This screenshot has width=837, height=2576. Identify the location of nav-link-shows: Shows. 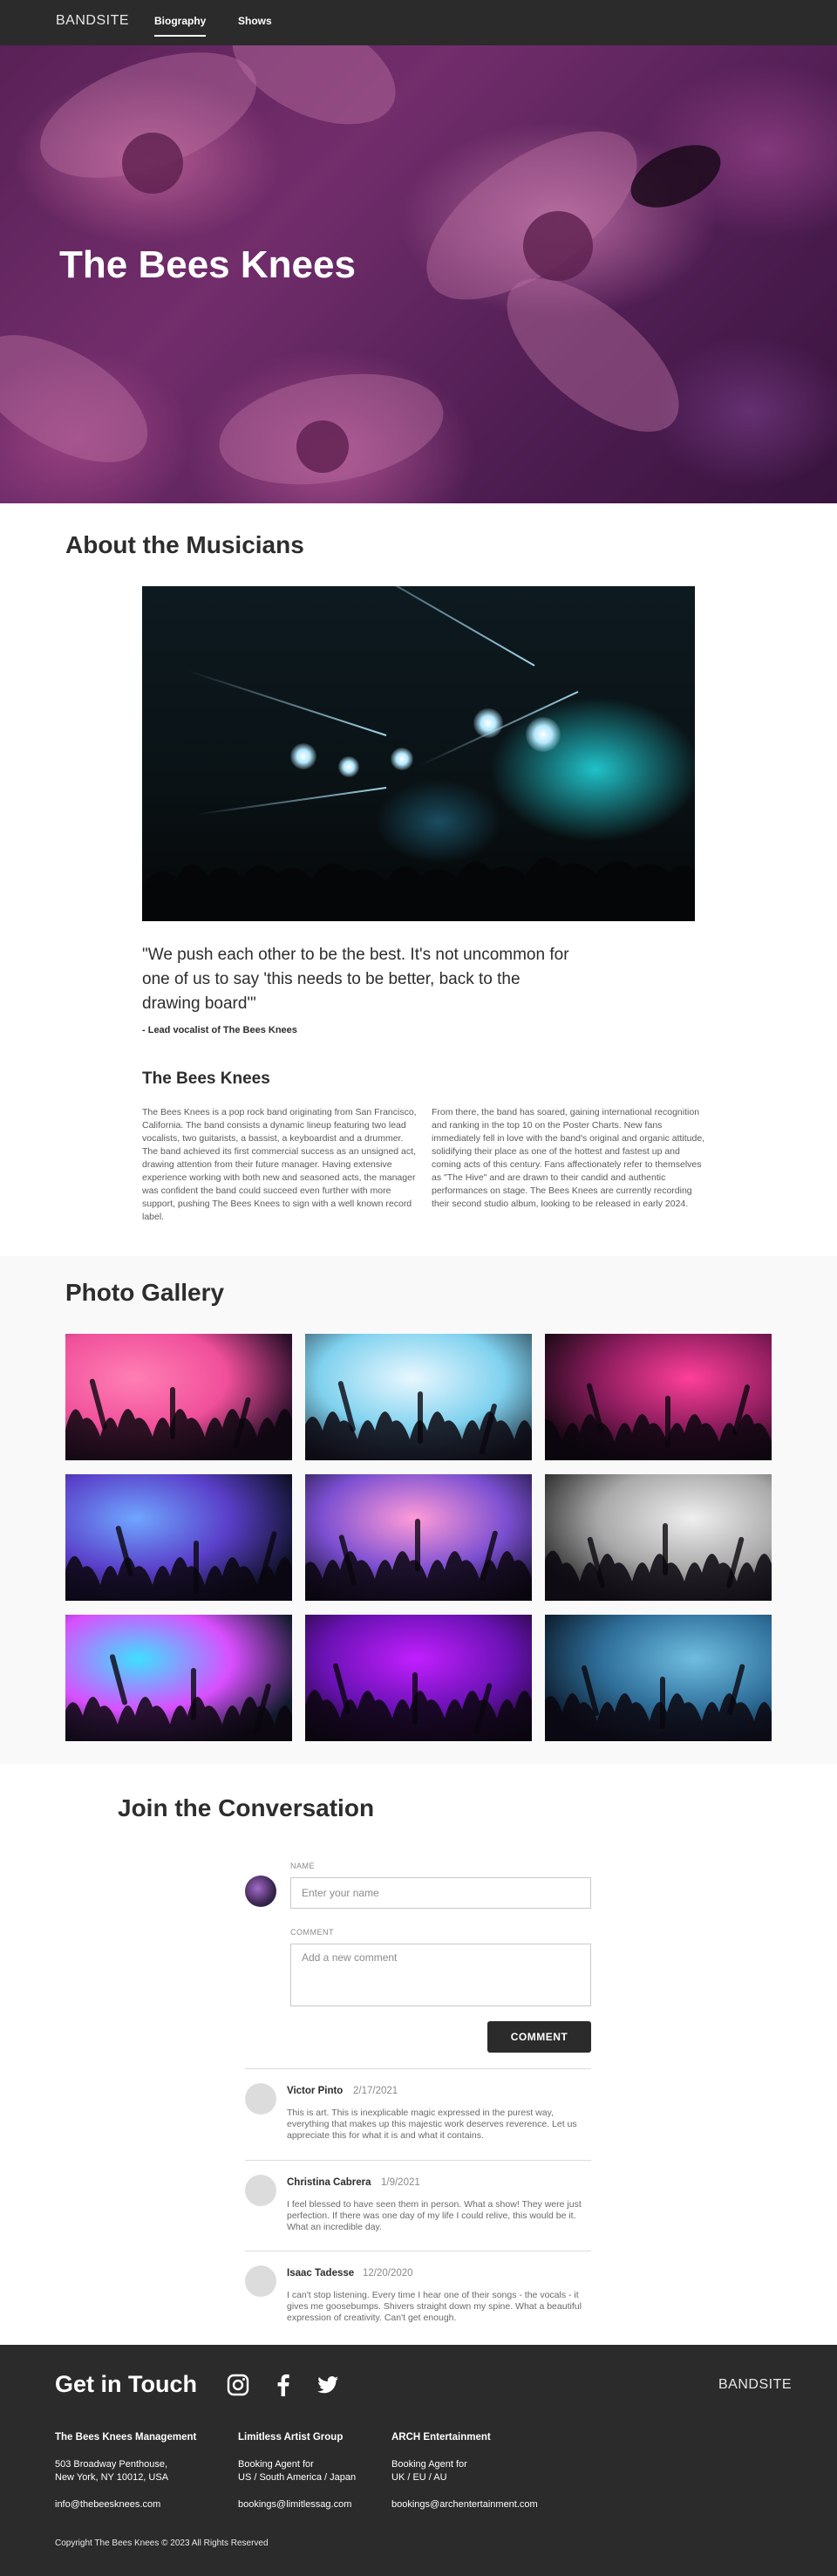
(255, 21).